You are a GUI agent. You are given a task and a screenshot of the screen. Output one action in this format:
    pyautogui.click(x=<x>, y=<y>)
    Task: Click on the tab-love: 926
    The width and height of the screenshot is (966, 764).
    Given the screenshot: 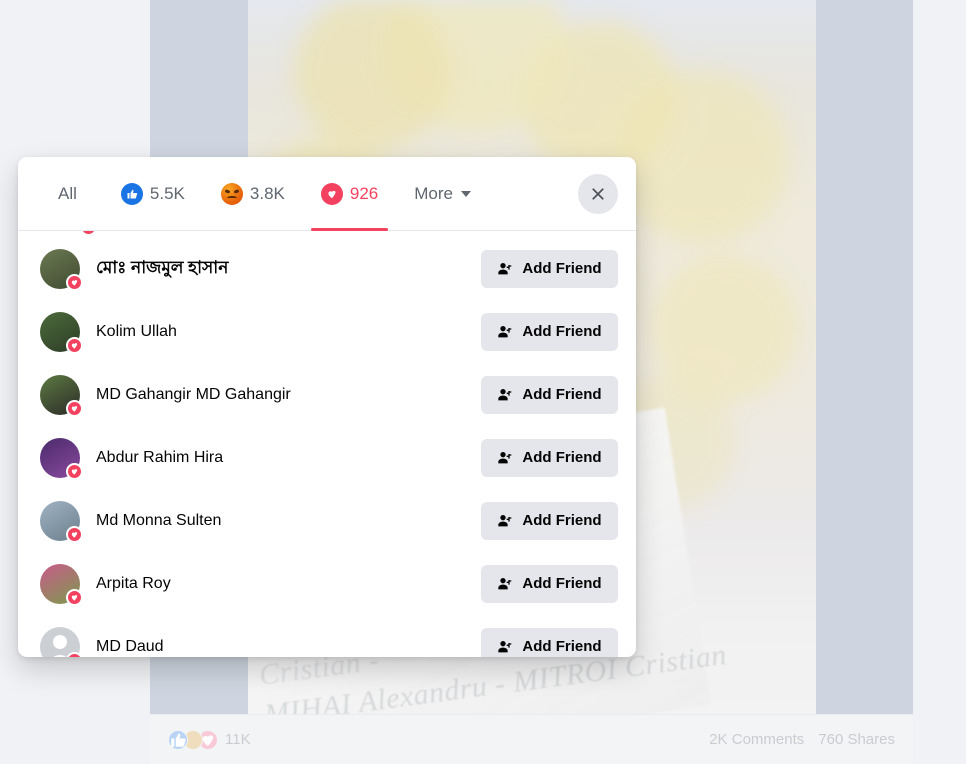 What is the action you would take?
    pyautogui.click(x=349, y=194)
    